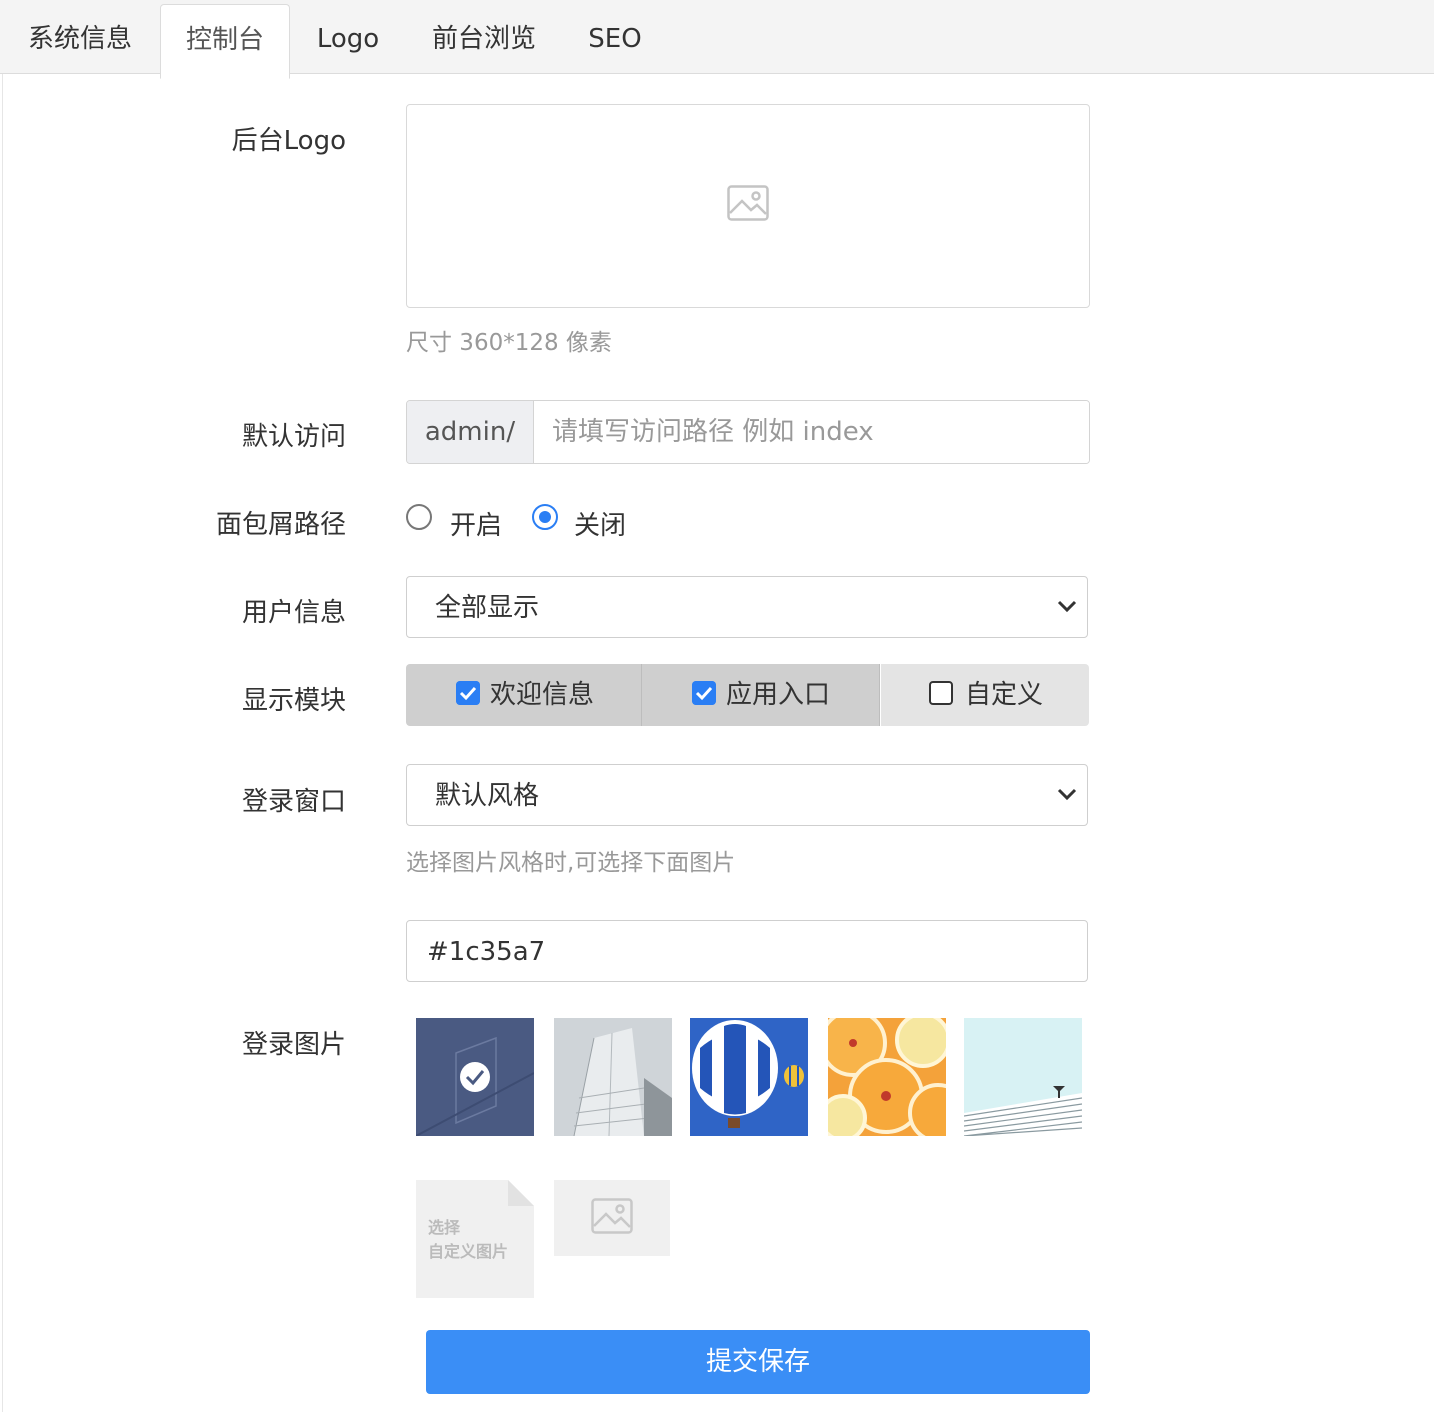 The height and width of the screenshot is (1412, 1434). Describe the element at coordinates (717, 39) in the screenshot. I see `tab-bar: 系统信息 控制台 Logo 前台浏览 SEO` at that location.